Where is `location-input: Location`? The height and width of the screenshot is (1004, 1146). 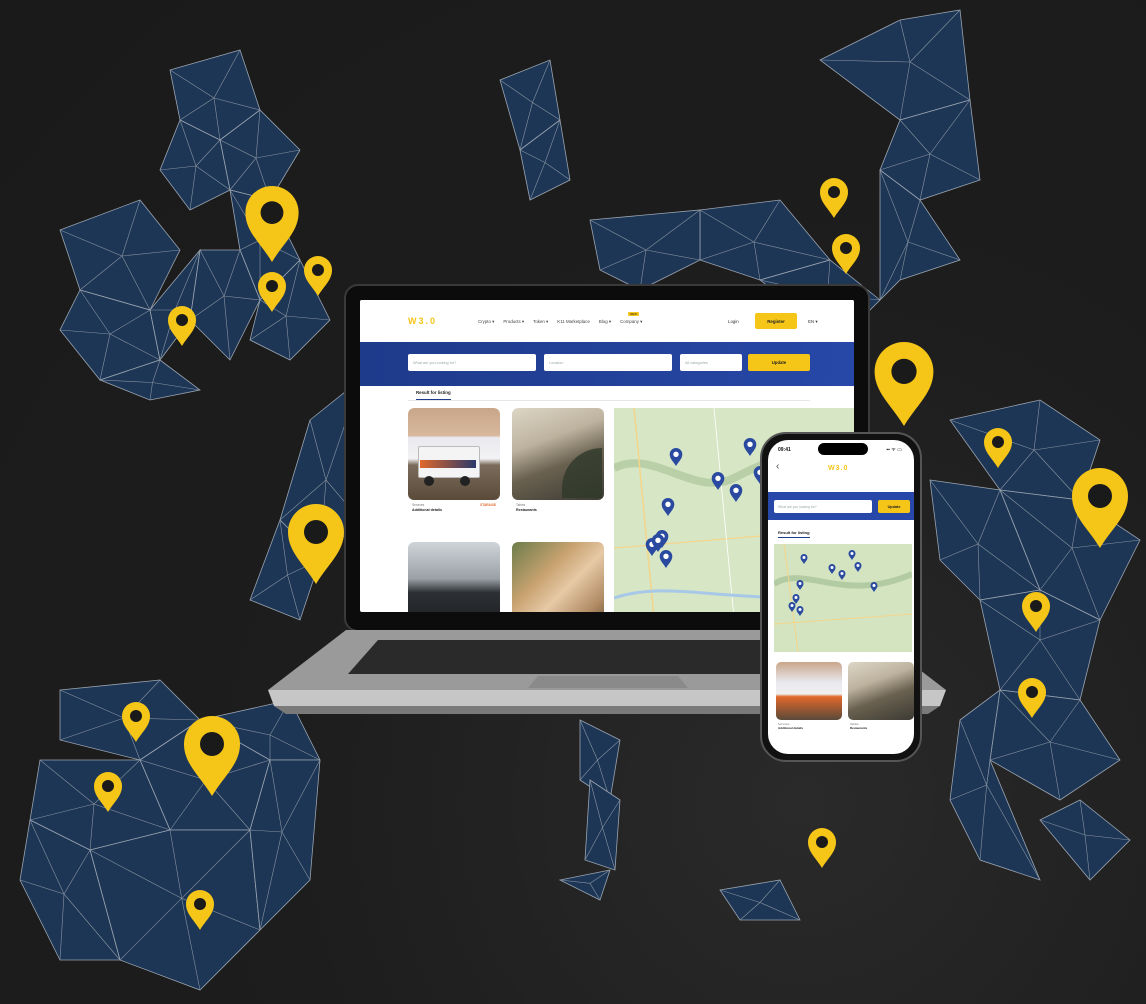
location-input: Location is located at coordinates (608, 362).